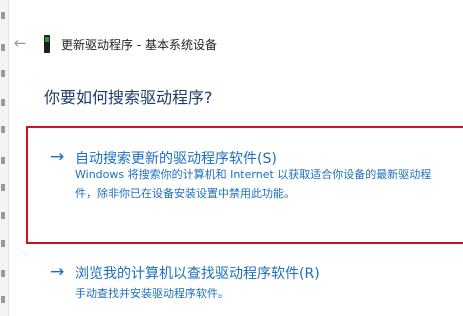  What do you see at coordinates (152, 293) in the screenshot?
I see `option-description: 手动查找并安装驱动程序软件。` at bounding box center [152, 293].